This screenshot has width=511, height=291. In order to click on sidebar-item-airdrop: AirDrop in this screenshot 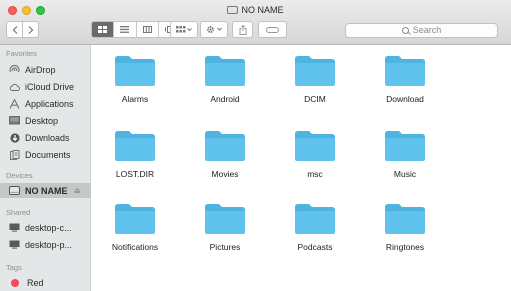, I will do `click(45, 69)`.